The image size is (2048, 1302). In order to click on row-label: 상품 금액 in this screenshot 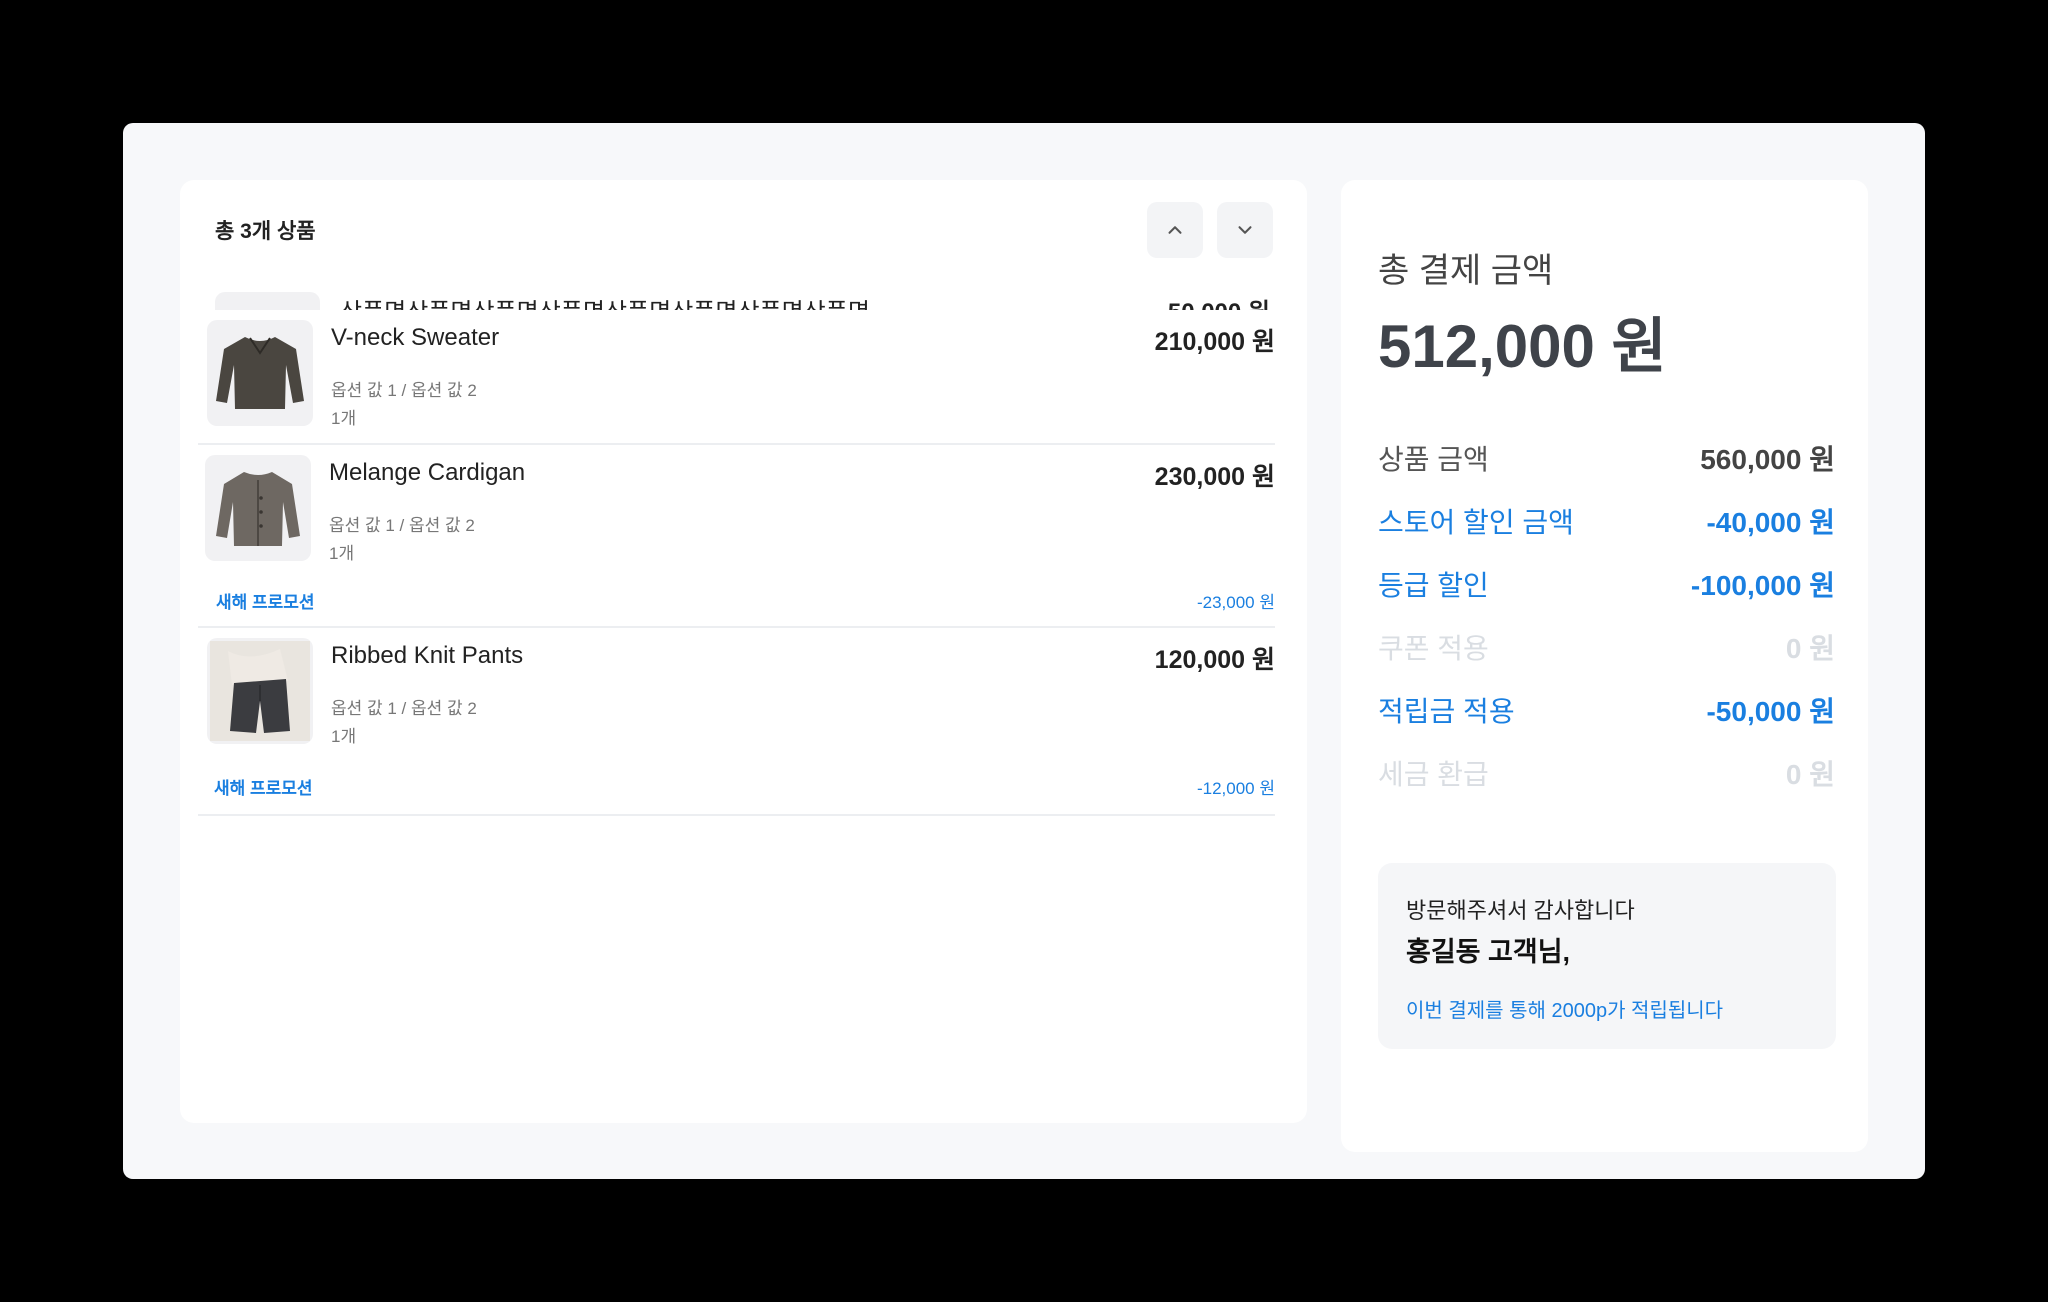, I will do `click(1433, 459)`.